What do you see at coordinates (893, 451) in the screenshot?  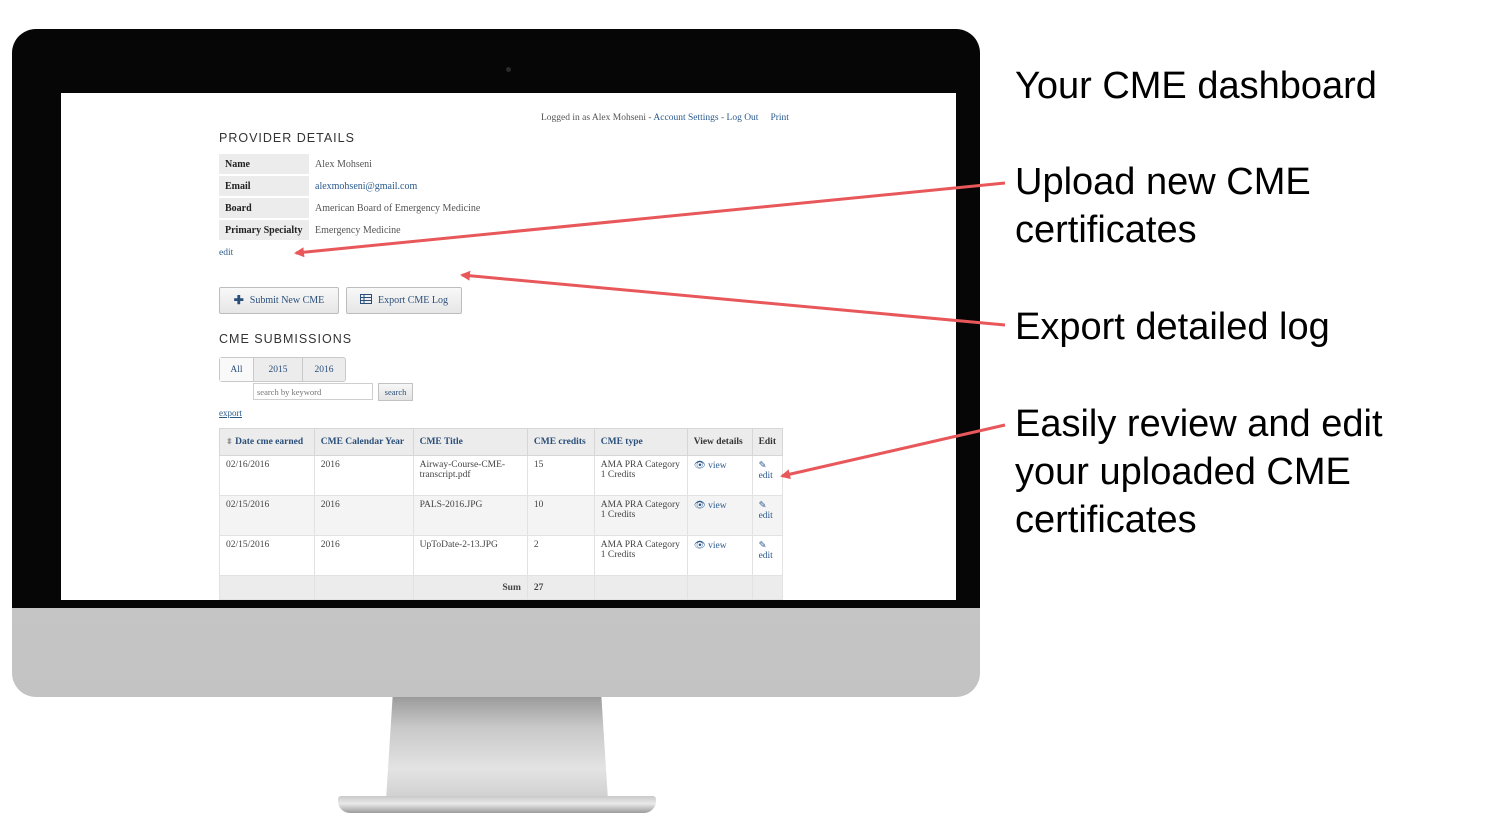 I see `arrow-review` at bounding box center [893, 451].